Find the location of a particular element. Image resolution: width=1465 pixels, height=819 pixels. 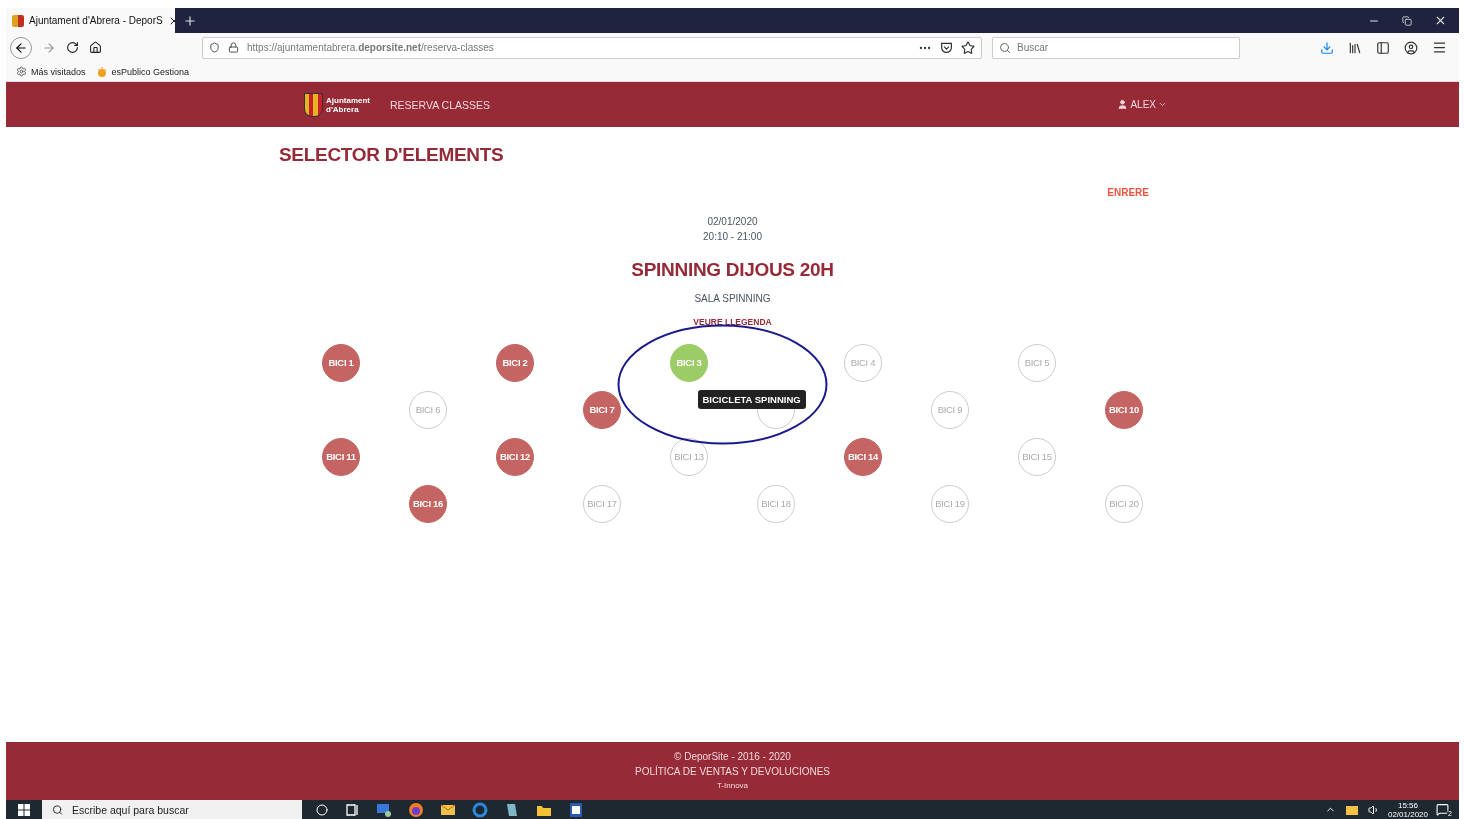

computer-icon is located at coordinates (384, 809).